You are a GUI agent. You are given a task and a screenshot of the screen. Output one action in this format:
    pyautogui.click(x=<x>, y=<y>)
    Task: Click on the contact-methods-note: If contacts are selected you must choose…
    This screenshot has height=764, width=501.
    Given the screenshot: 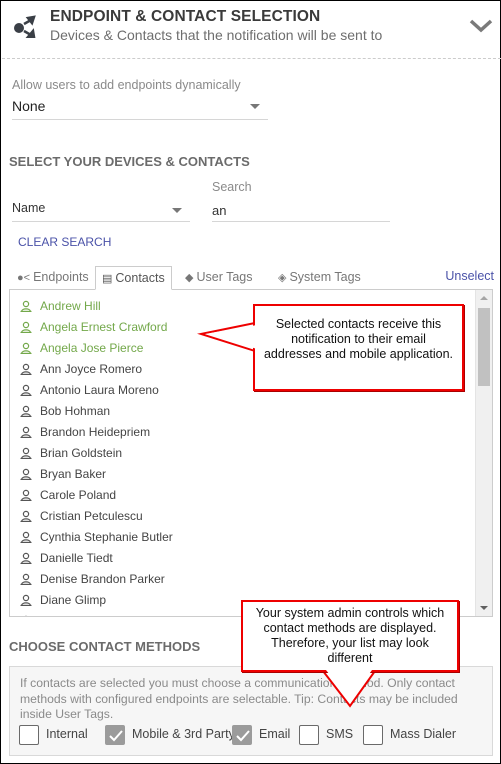 What is the action you would take?
    pyautogui.click(x=239, y=698)
    